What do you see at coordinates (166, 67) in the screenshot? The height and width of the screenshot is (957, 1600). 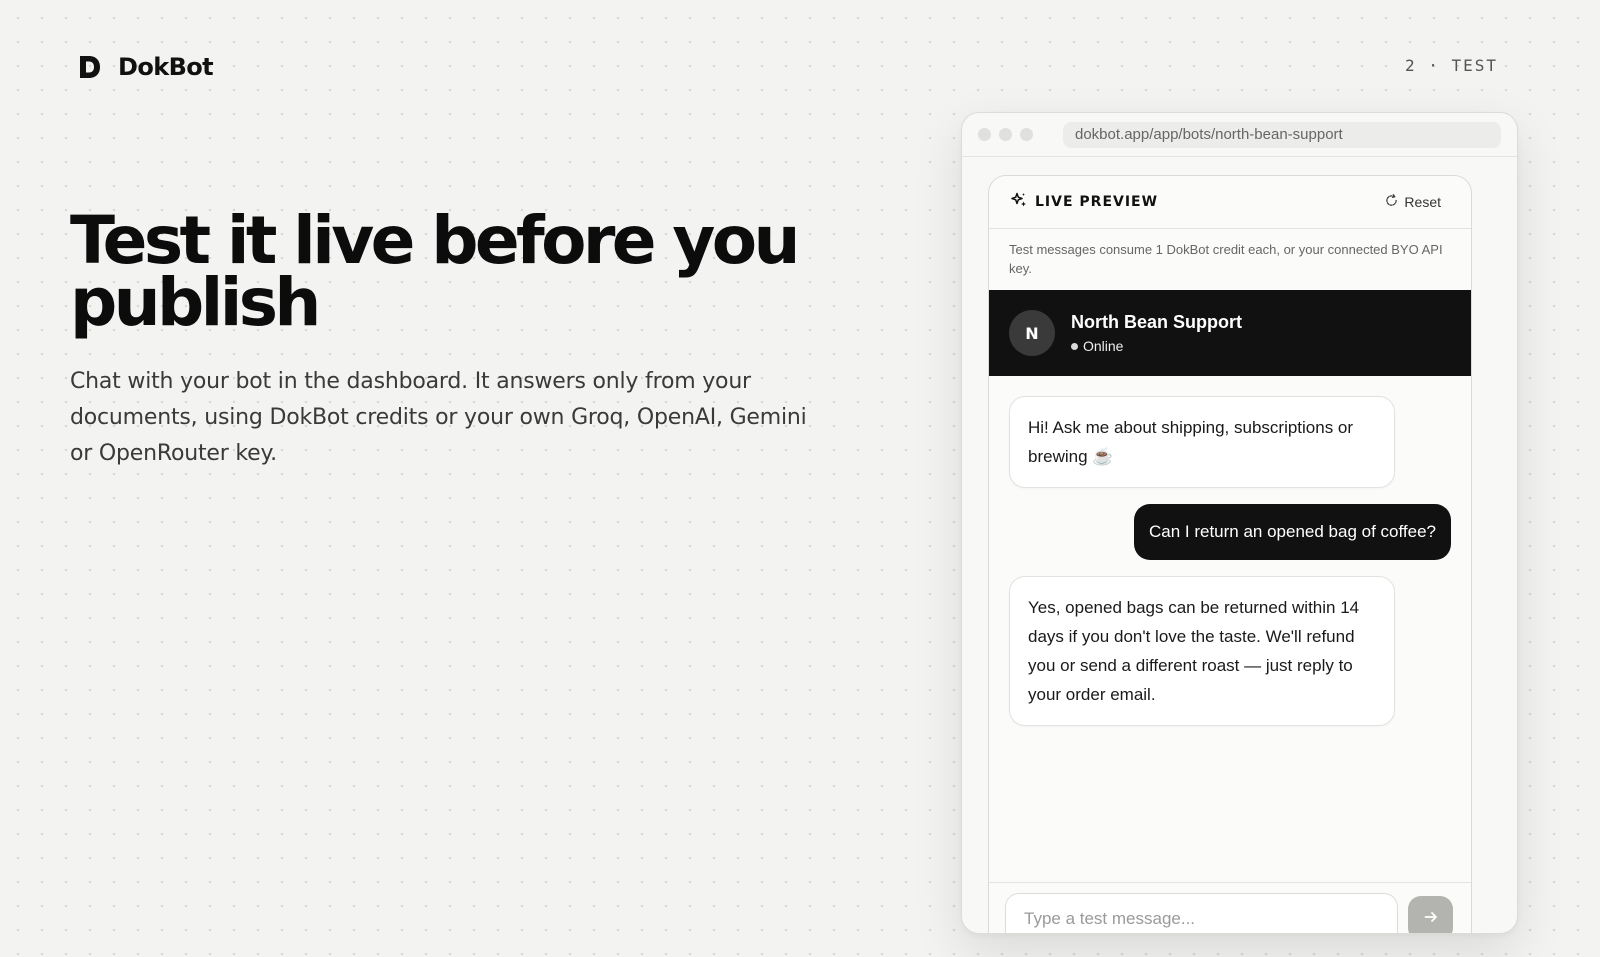 I see `brand-name: DokBot` at bounding box center [166, 67].